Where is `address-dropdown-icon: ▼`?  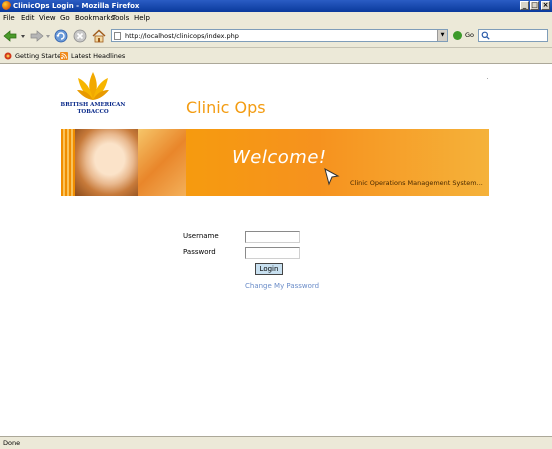
address-dropdown-icon: ▼ is located at coordinates (442, 35).